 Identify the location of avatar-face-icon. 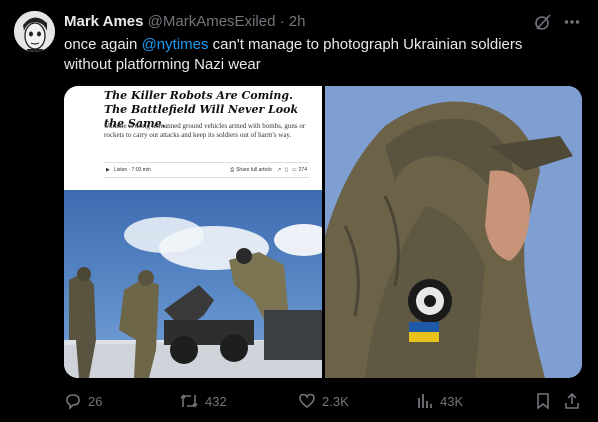
(34, 31).